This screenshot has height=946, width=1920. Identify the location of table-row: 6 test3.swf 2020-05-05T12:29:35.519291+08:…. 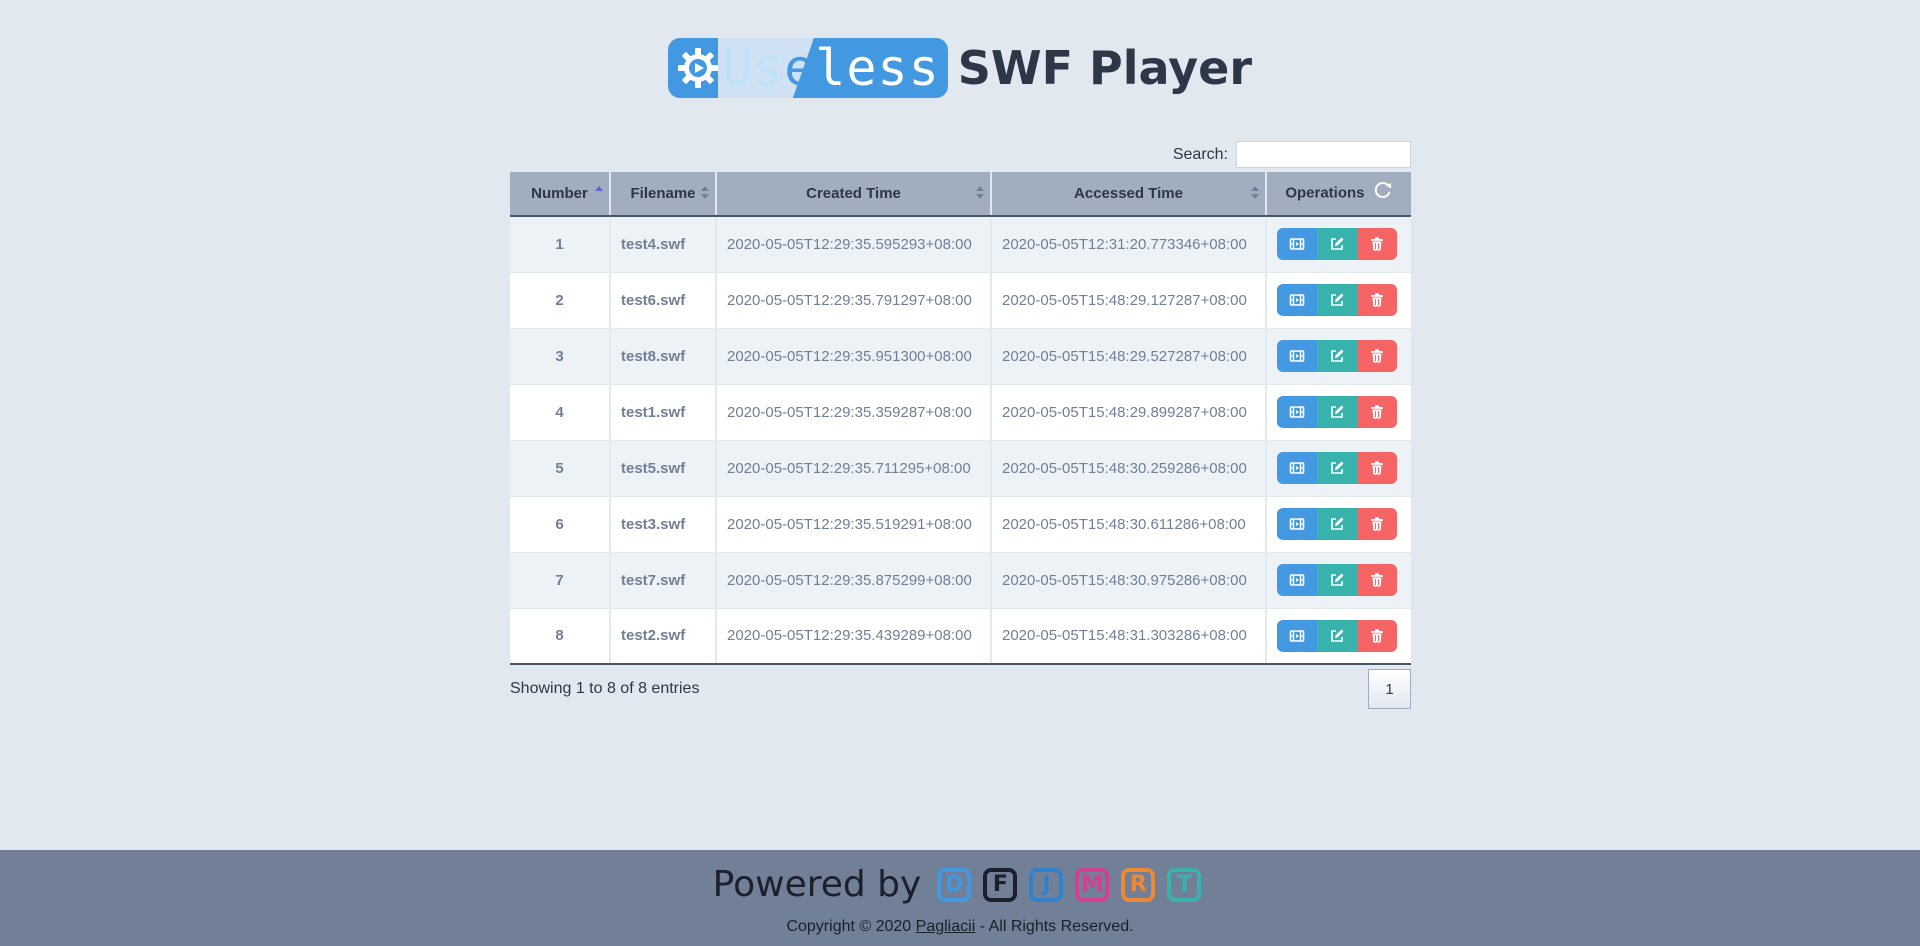
(960, 524).